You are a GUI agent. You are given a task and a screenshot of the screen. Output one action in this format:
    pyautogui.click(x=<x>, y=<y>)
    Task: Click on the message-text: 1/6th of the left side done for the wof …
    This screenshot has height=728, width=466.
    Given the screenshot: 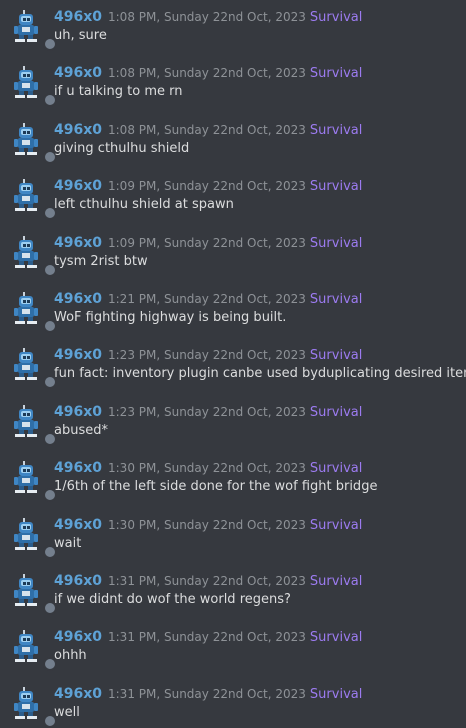 What is the action you would take?
    pyautogui.click(x=216, y=487)
    